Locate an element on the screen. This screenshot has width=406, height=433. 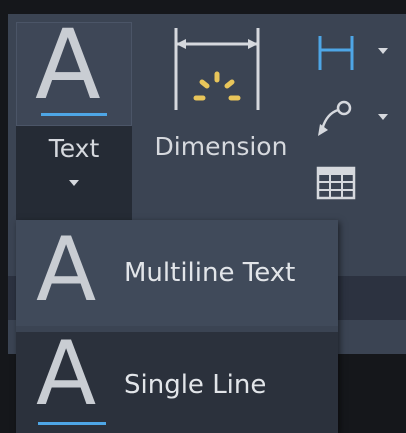
text-split-button: A Text is located at coordinates (74, 118).